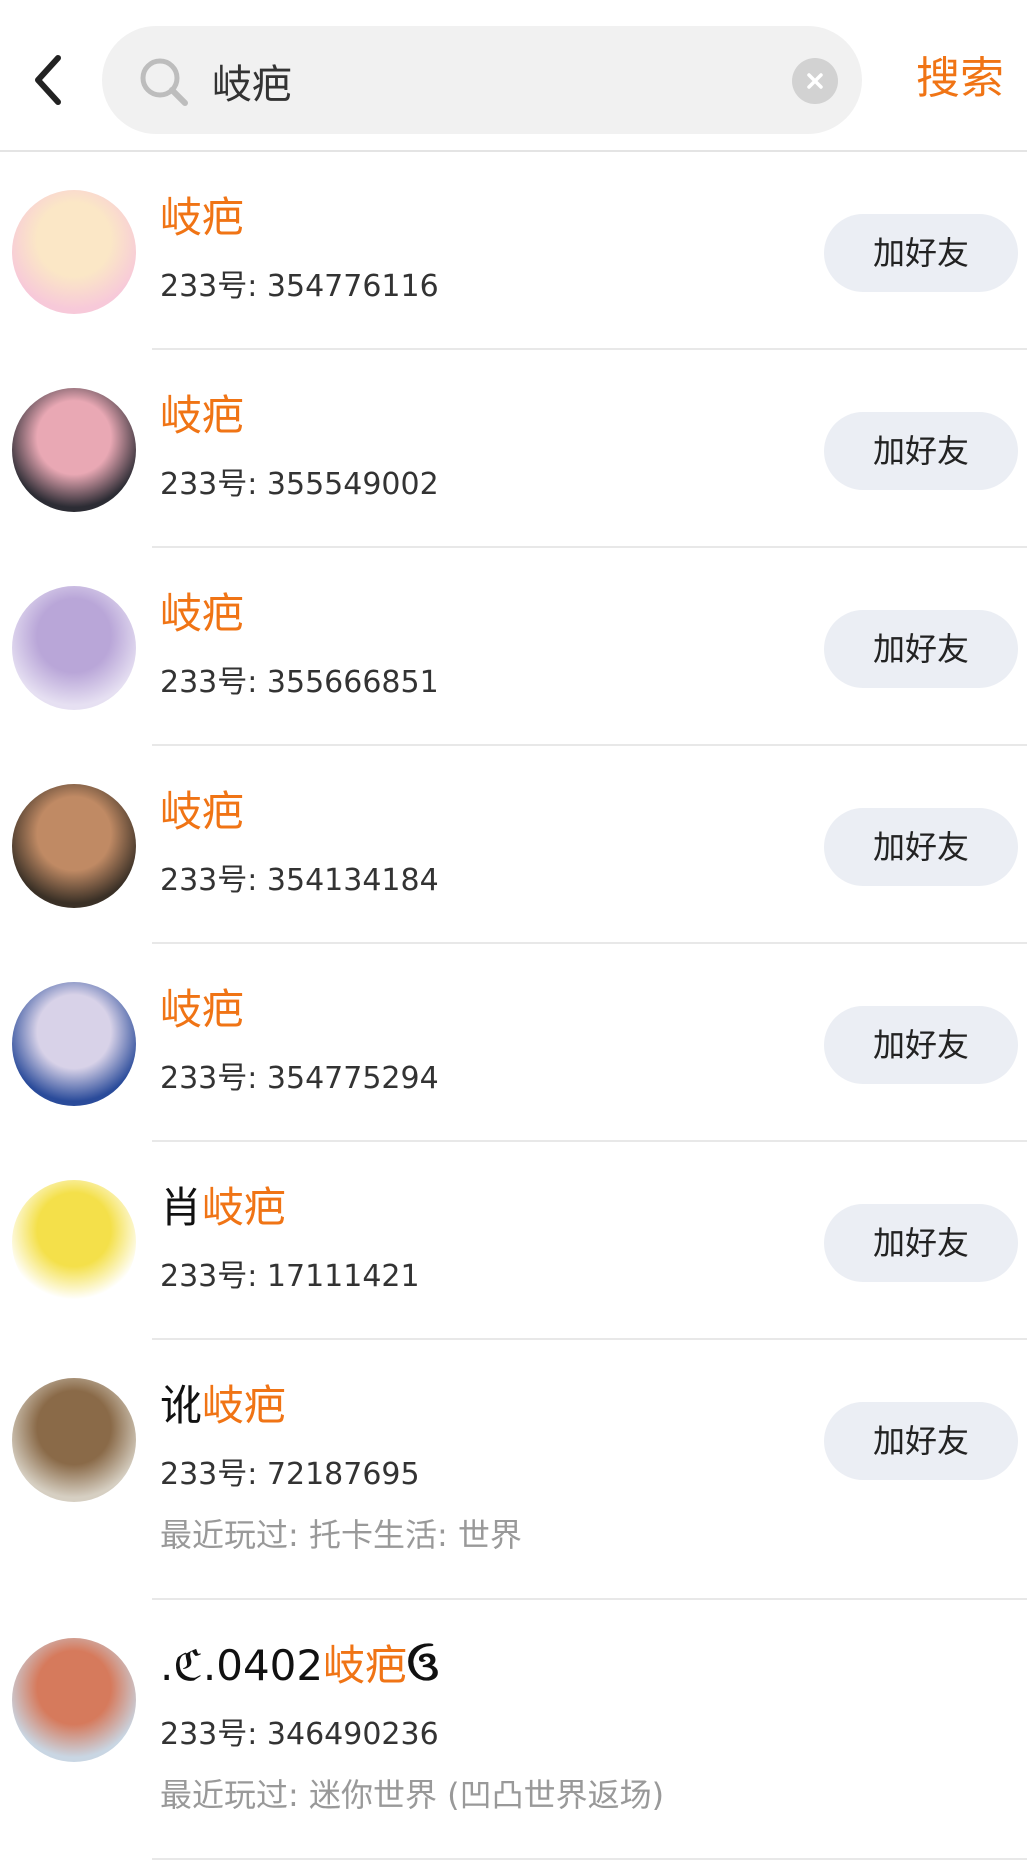  I want to click on name-prefix: 肖, so click(181, 1207).